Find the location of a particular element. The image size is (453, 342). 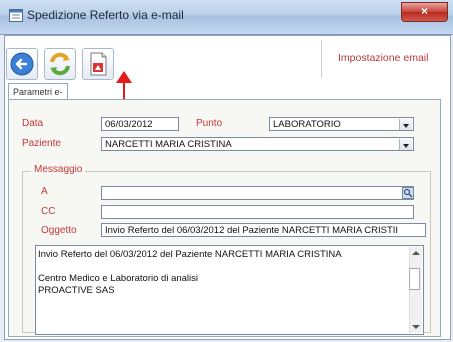

refresh-icon is located at coordinates (60, 64).